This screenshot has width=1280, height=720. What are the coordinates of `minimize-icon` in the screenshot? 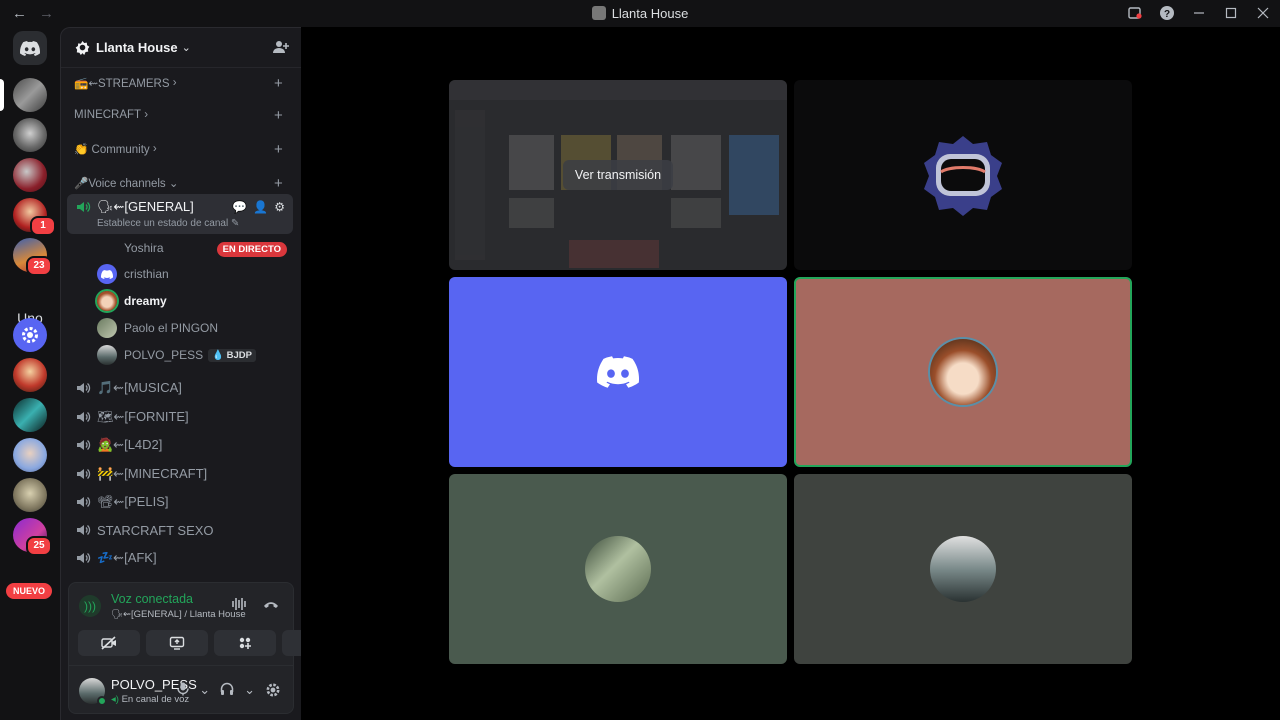 It's located at (1199, 13).